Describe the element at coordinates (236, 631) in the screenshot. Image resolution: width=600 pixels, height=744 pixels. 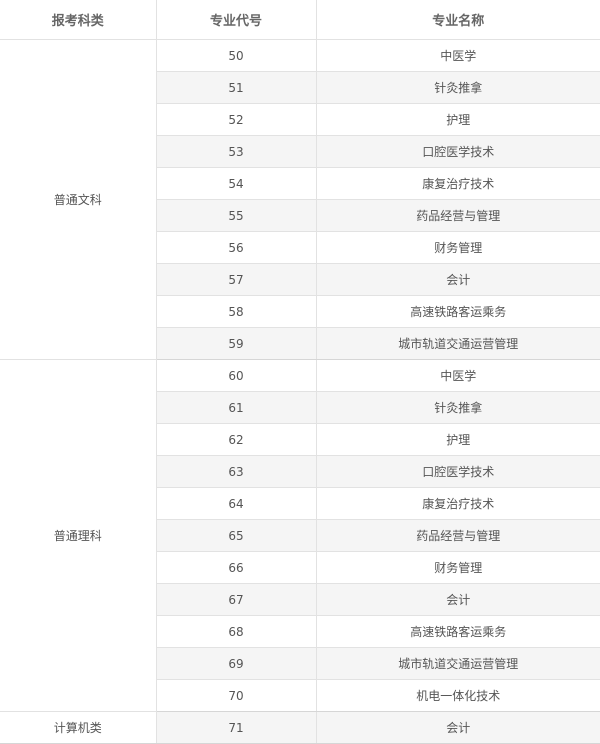
I see `major-code-cell: 68` at that location.